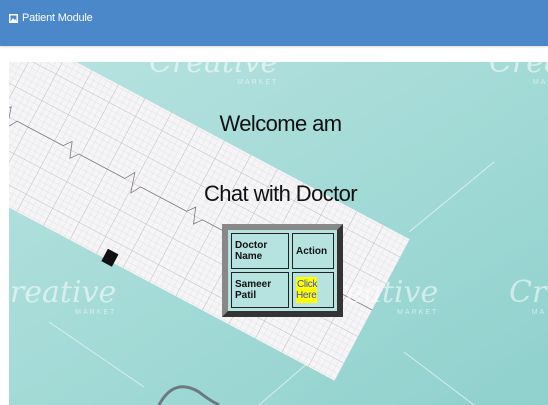 Image resolution: width=548 pixels, height=405 pixels. What do you see at coordinates (274, 23) in the screenshot?
I see `top-navbar: Patient Module` at bounding box center [274, 23].